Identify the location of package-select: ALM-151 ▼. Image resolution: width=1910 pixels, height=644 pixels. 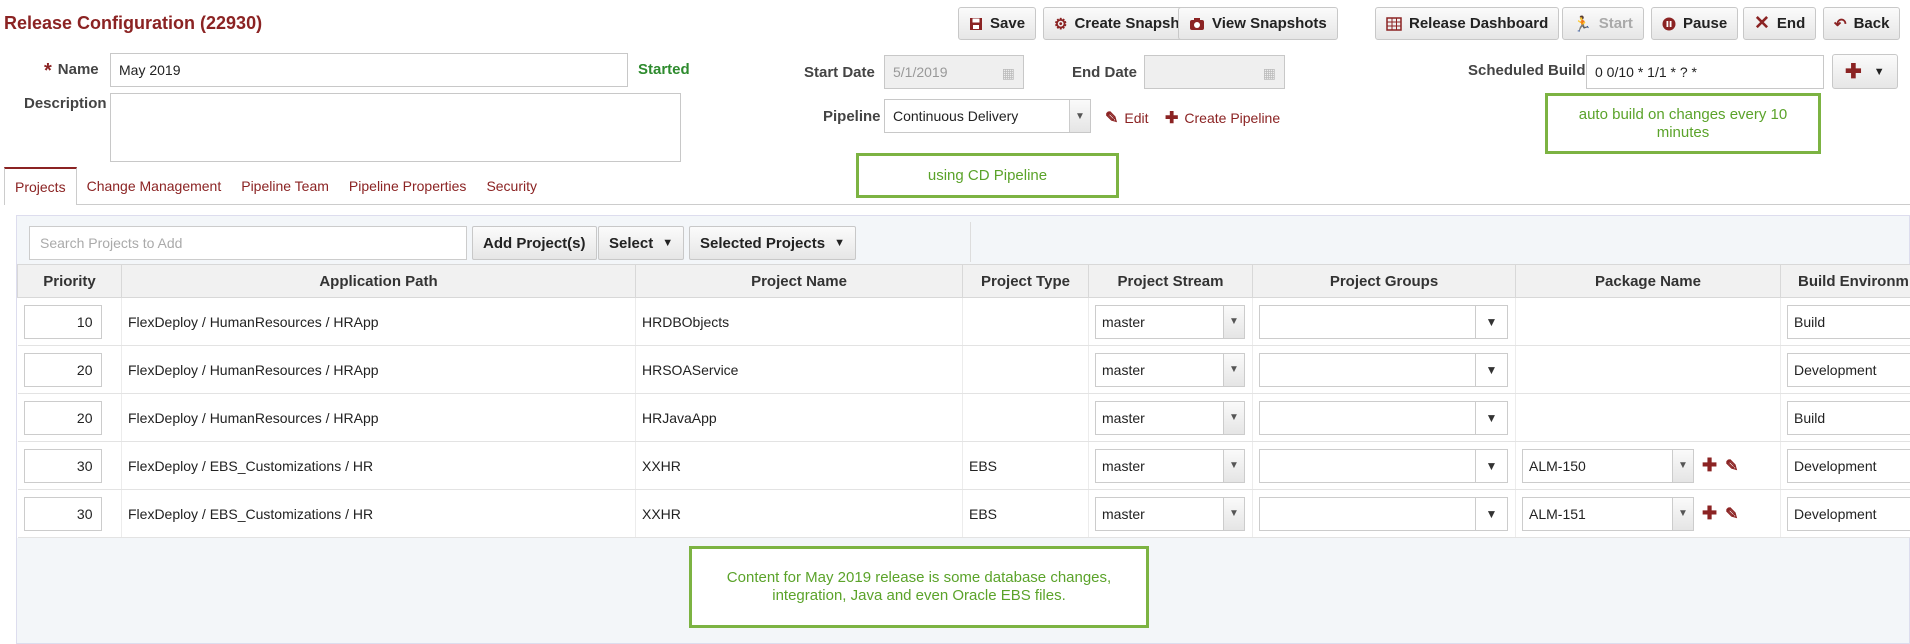
(1608, 513).